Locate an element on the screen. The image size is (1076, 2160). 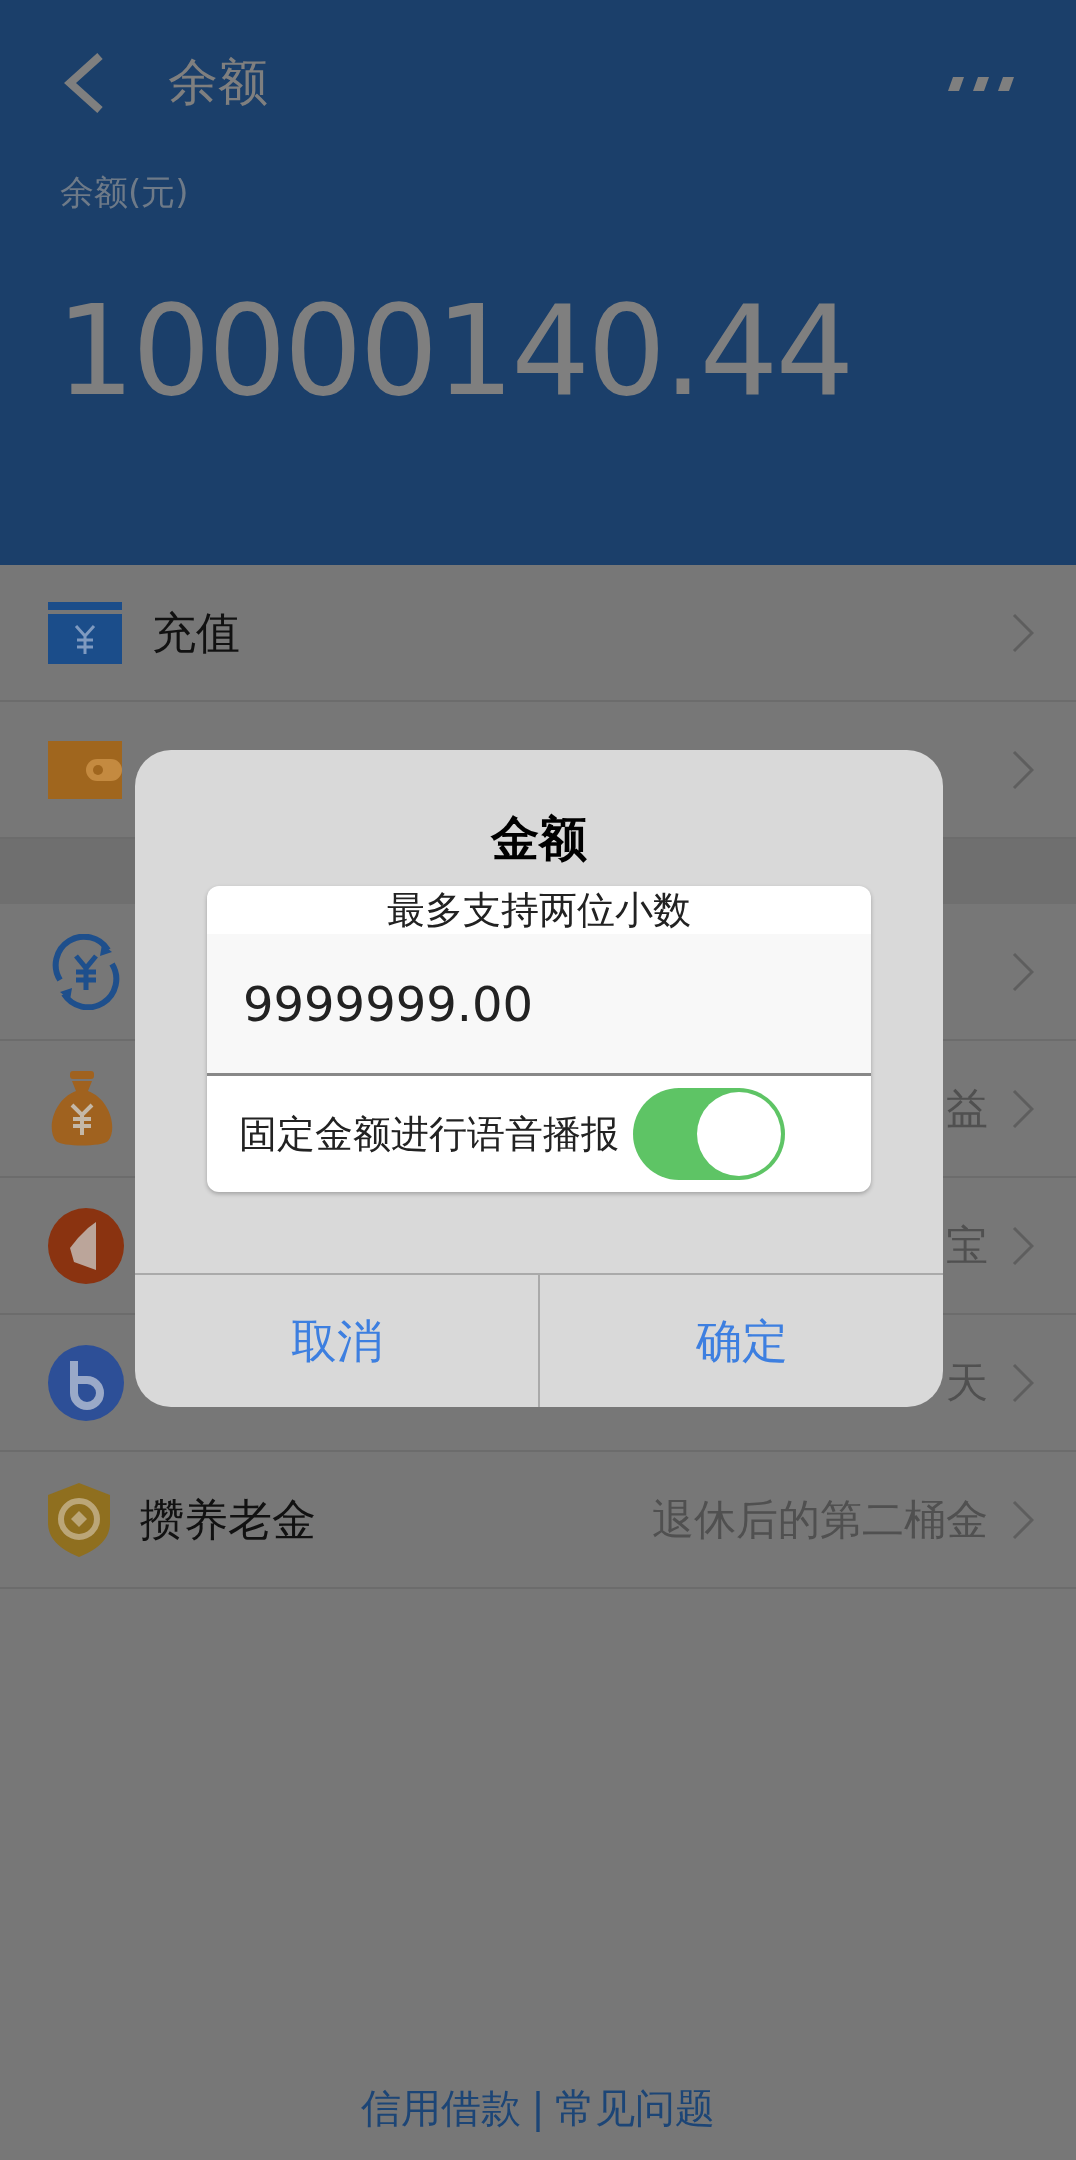
dialog-button: 确定 is located at coordinates (740, 1341).